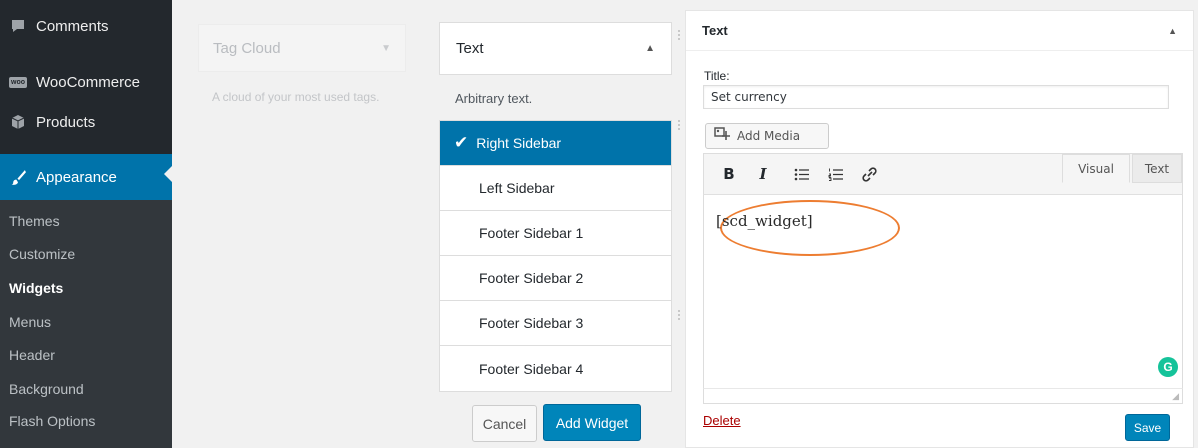  Describe the element at coordinates (386, 48) in the screenshot. I see `chevron-down-icon: ▼` at that location.